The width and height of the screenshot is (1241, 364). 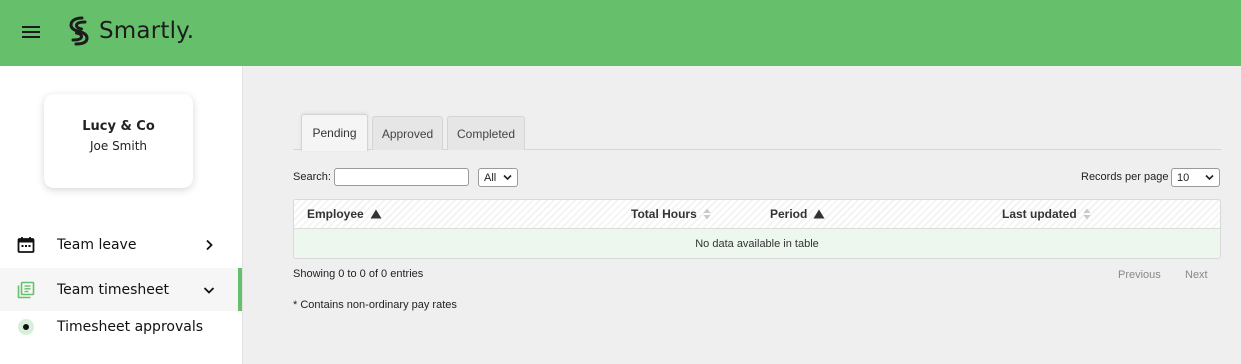 What do you see at coordinates (757, 214) in the screenshot?
I see `table-header: Employee Total Hours Period Last updated` at bounding box center [757, 214].